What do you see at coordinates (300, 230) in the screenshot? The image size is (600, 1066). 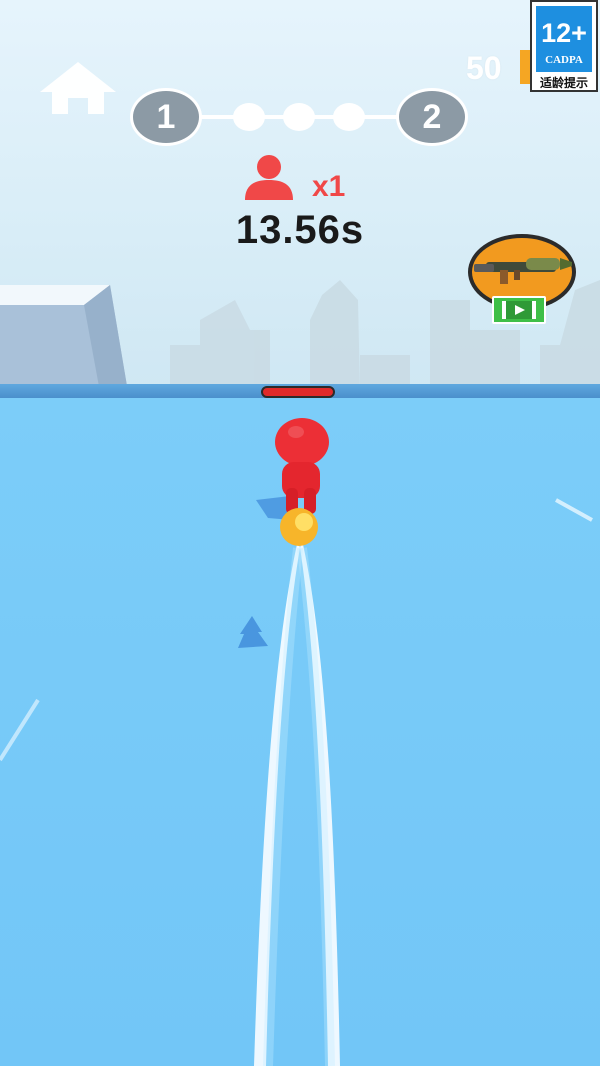 I see `level-timer: 13.56s` at bounding box center [300, 230].